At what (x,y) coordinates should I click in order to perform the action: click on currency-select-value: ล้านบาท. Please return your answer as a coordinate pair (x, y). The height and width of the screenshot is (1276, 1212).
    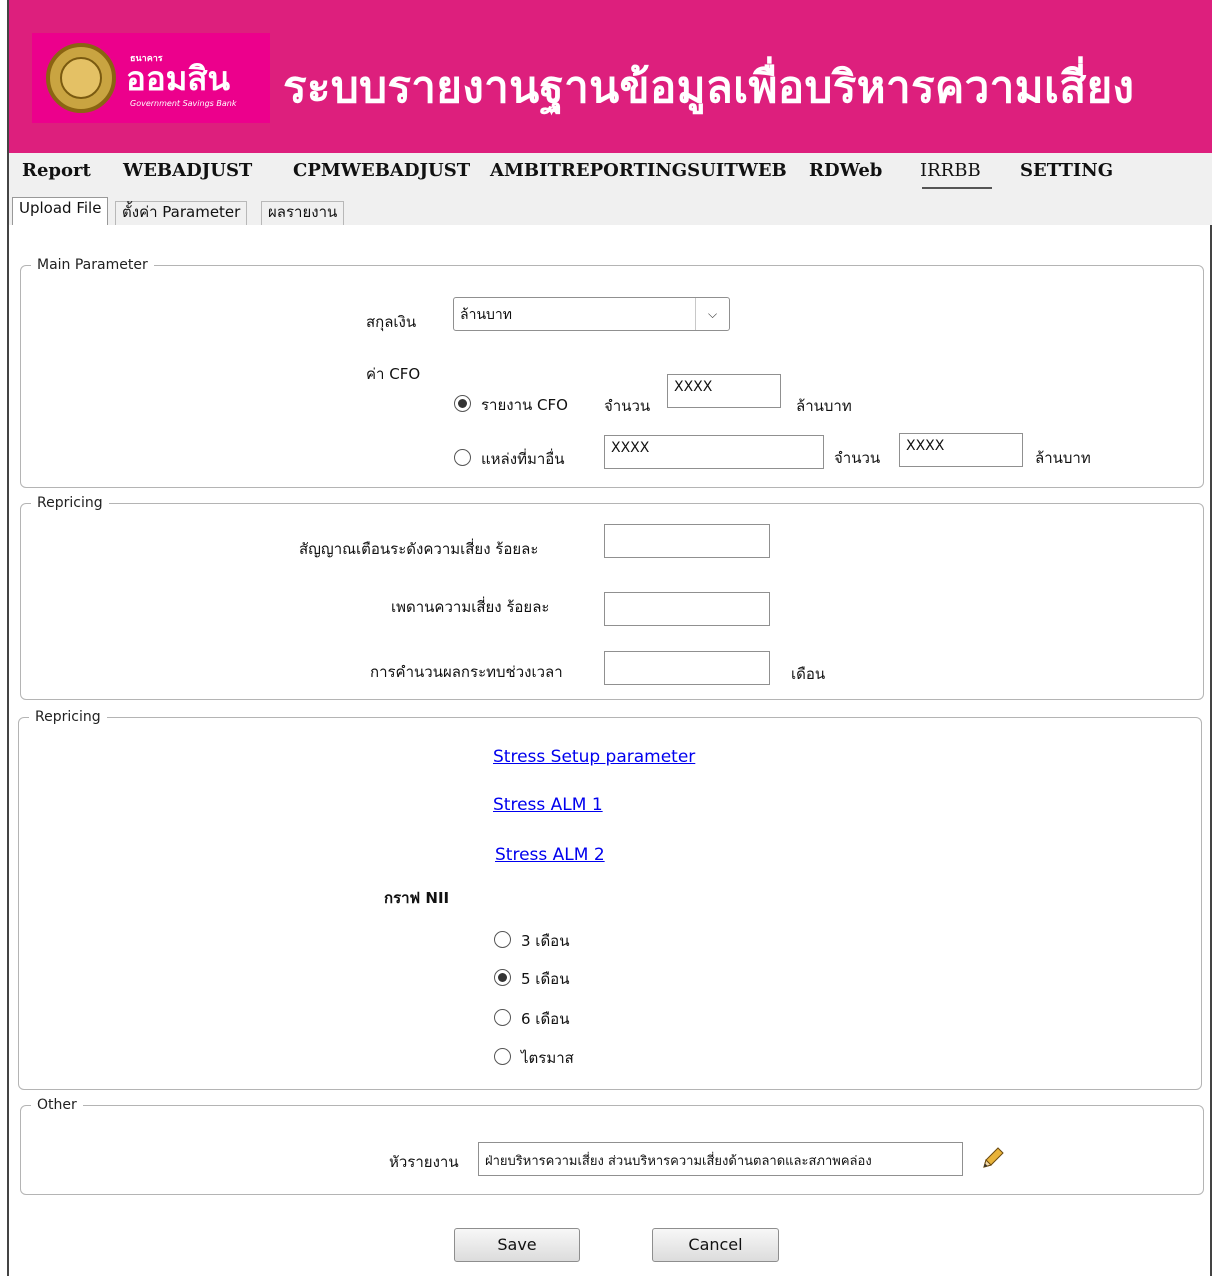
    Looking at the image, I should click on (486, 315).